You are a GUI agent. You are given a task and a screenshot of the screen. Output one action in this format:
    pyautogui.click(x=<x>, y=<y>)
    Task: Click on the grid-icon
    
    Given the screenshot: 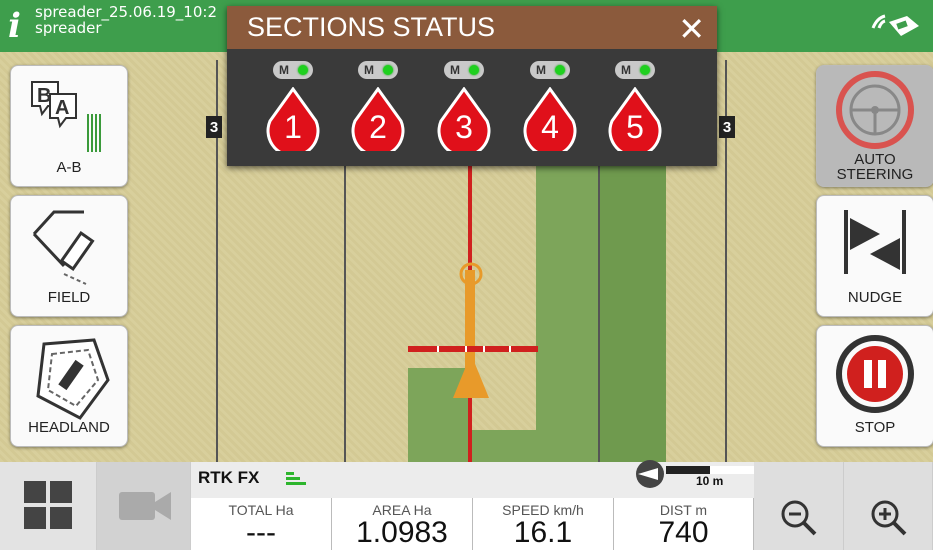 What is the action you would take?
    pyautogui.click(x=48, y=505)
    